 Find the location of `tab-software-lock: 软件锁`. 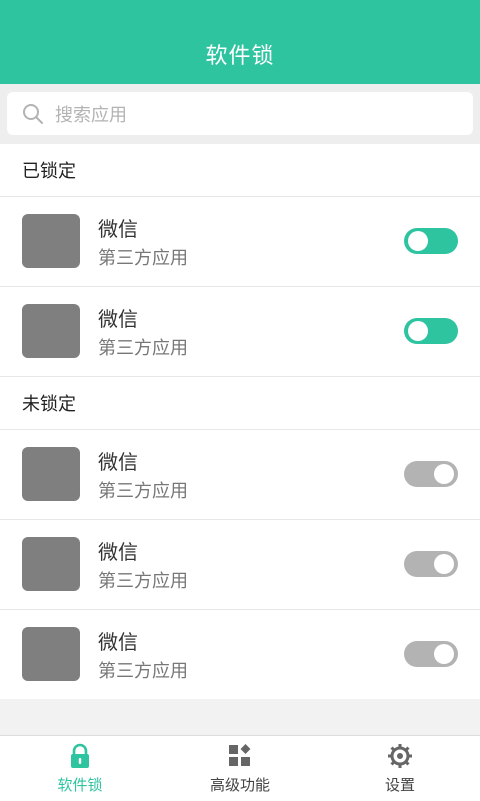

tab-software-lock: 软件锁 is located at coordinates (80, 768).